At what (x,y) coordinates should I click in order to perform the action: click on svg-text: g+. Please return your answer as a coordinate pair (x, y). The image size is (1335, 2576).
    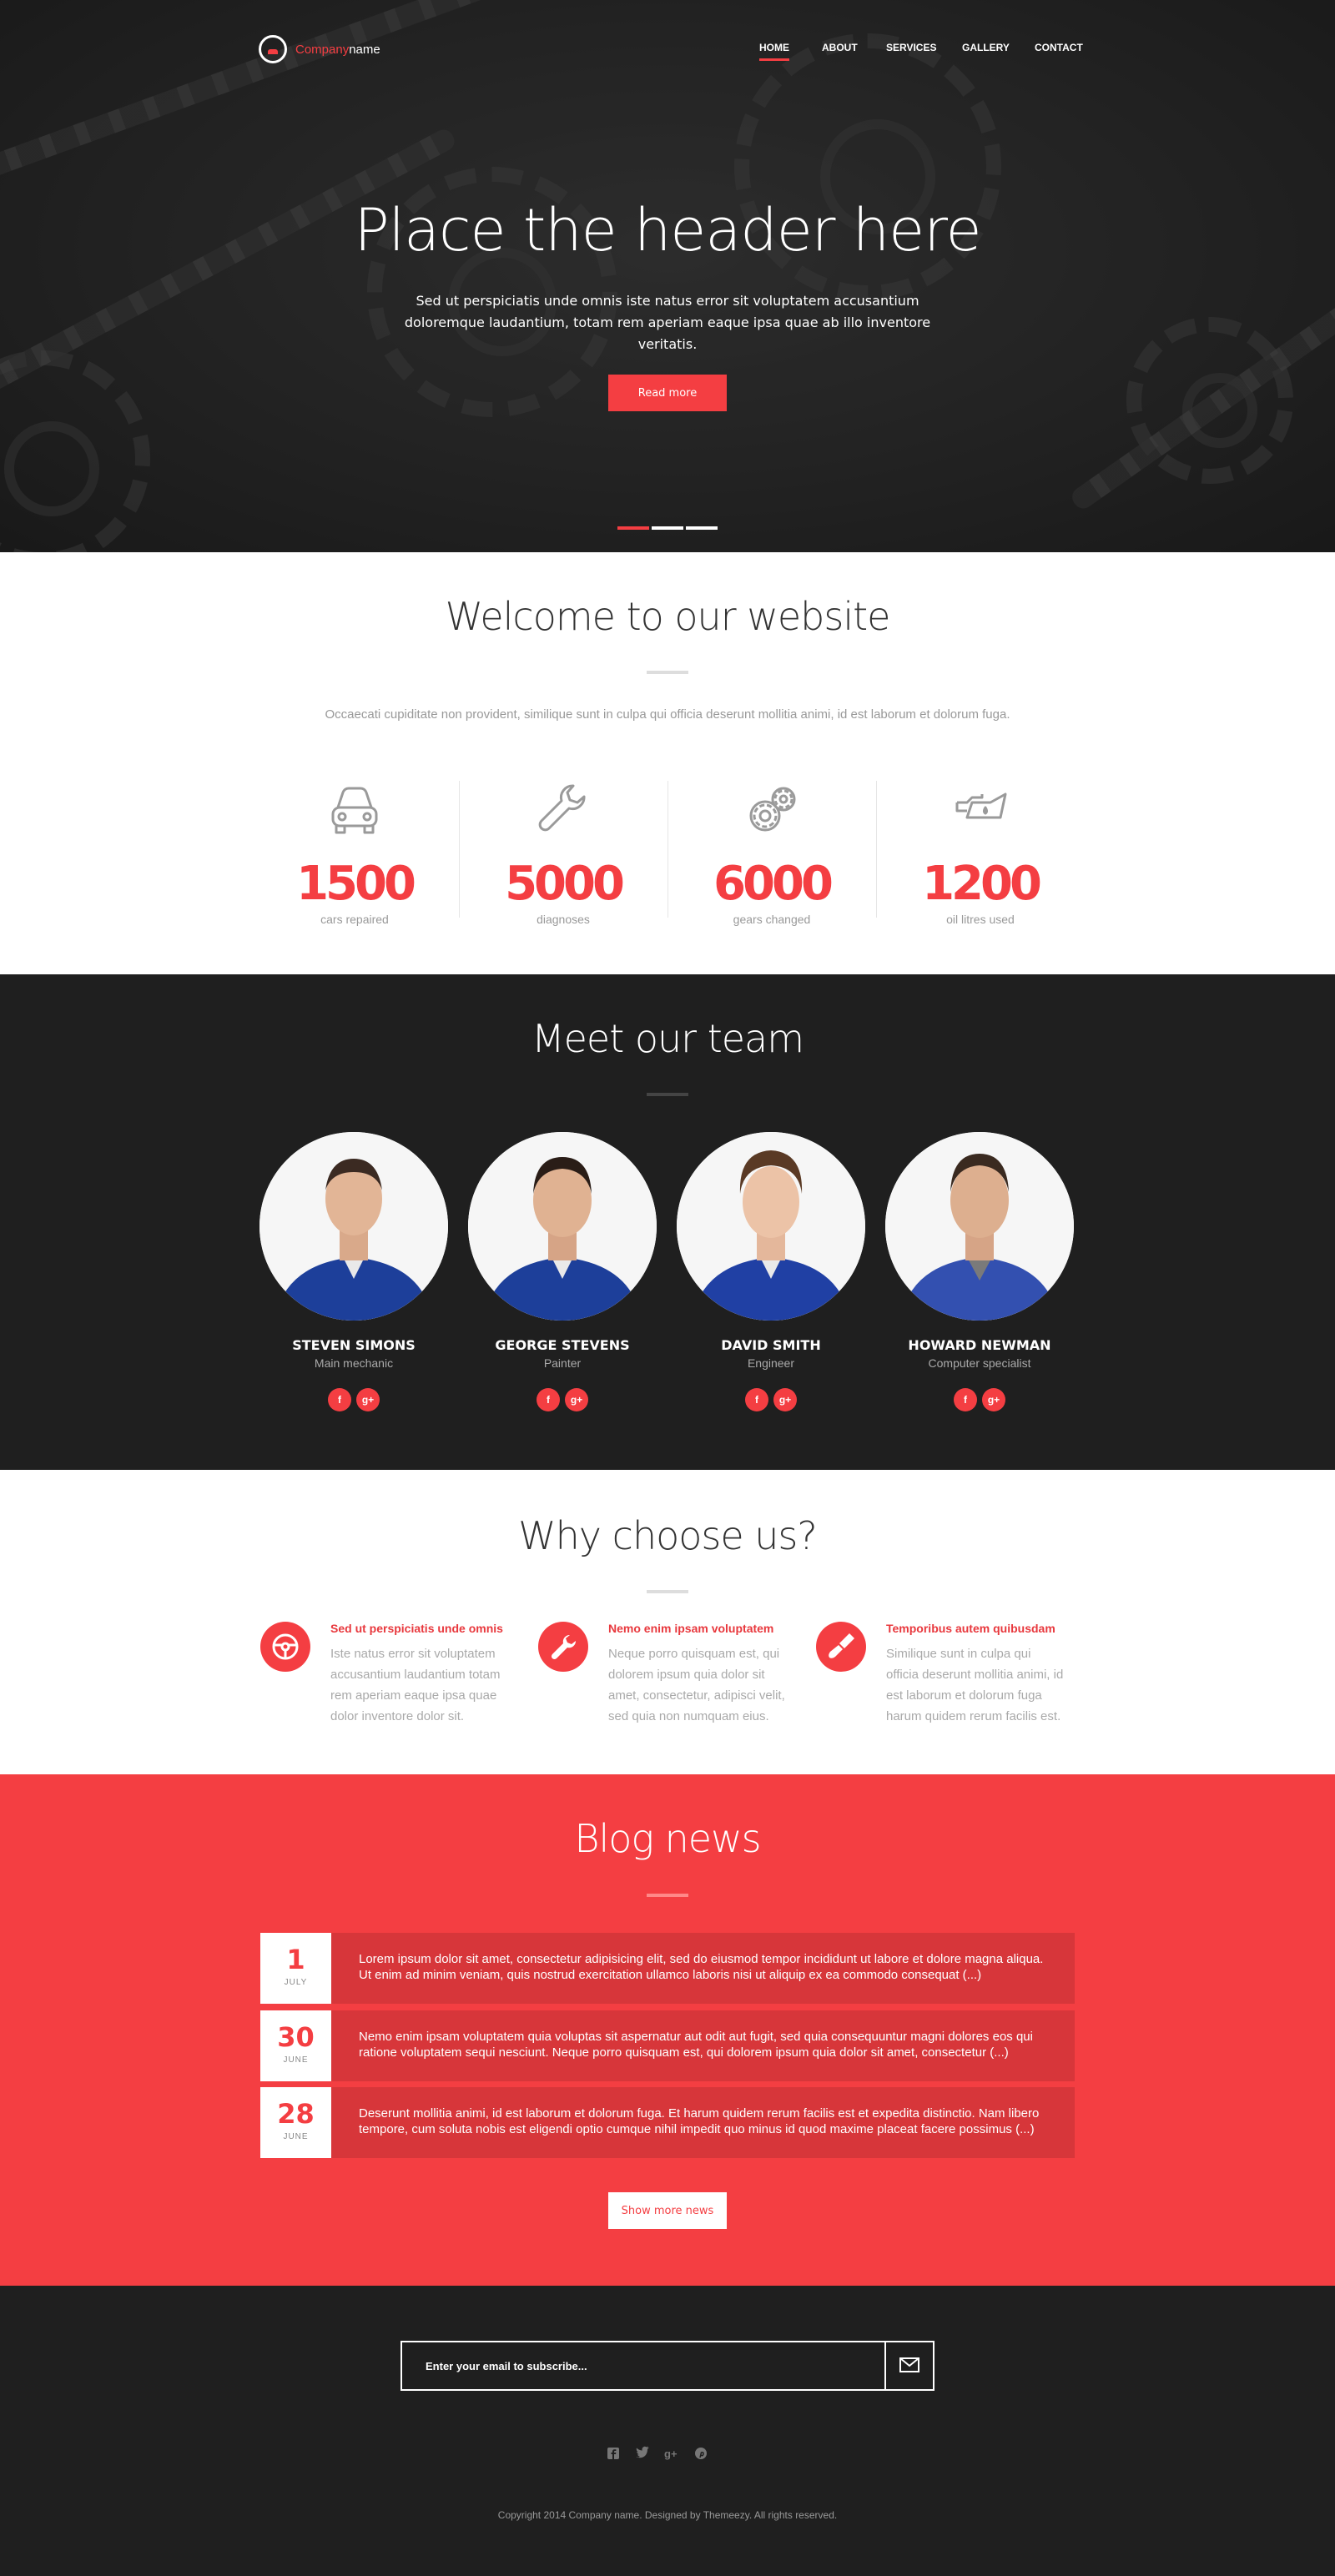
    Looking at the image, I should click on (671, 2454).